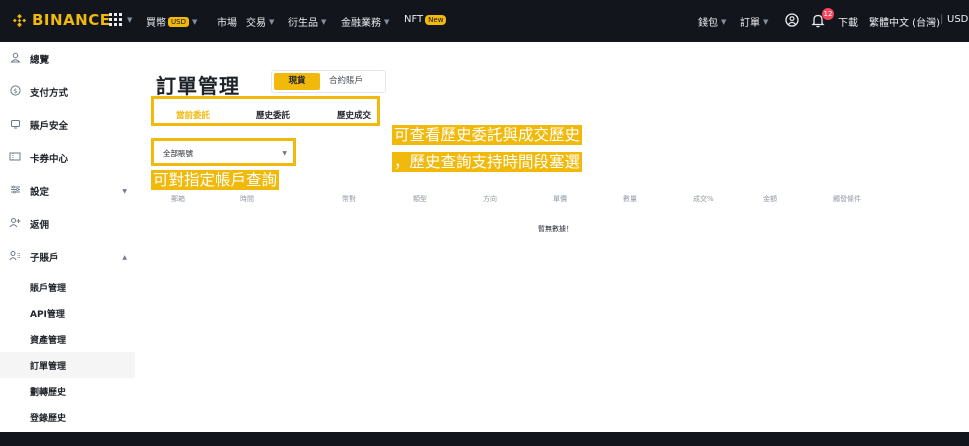 Image resolution: width=969 pixels, height=446 pixels. Describe the element at coordinates (48, 288) in the screenshot. I see `sidebar-subitem-label: 賬戶管理` at that location.